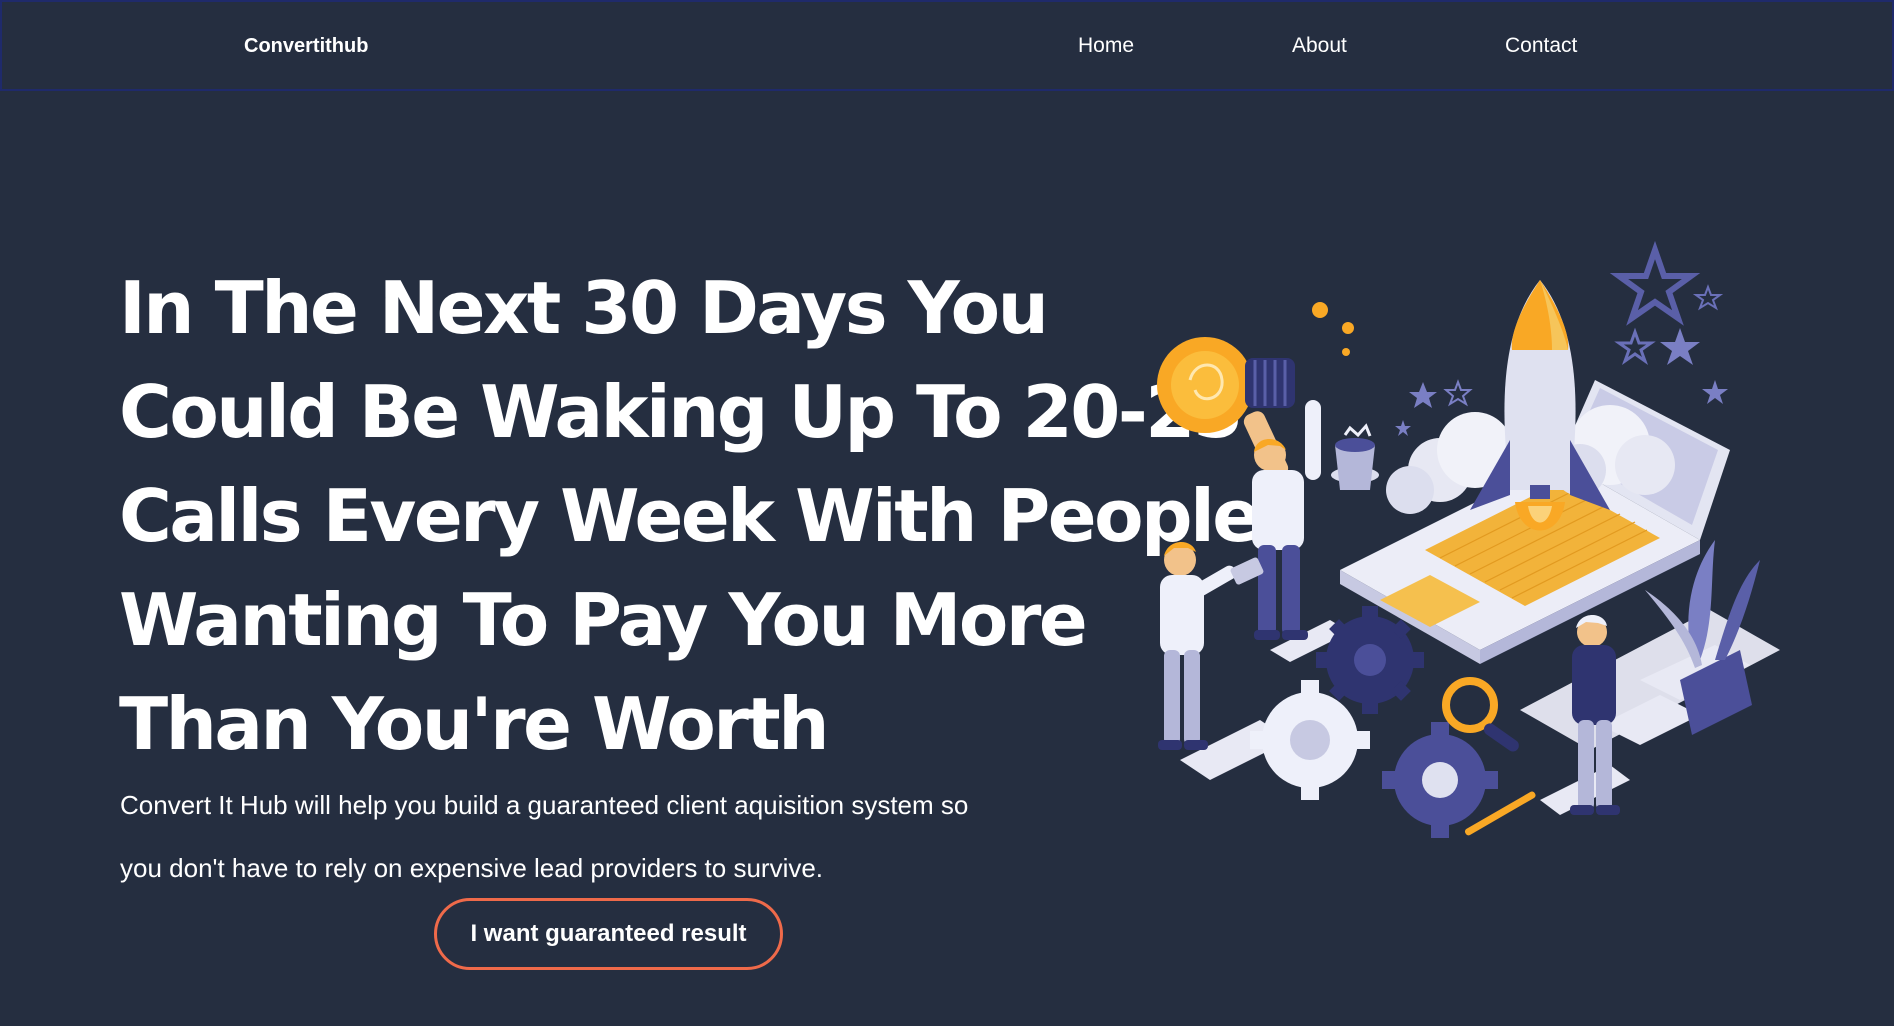 The height and width of the screenshot is (1026, 1894). I want to click on hero-title-line: Wanting To Pay You More, so click(603, 620).